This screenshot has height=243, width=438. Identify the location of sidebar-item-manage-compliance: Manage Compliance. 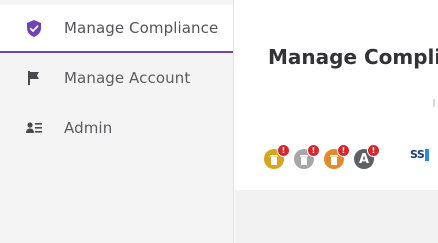
(116, 29).